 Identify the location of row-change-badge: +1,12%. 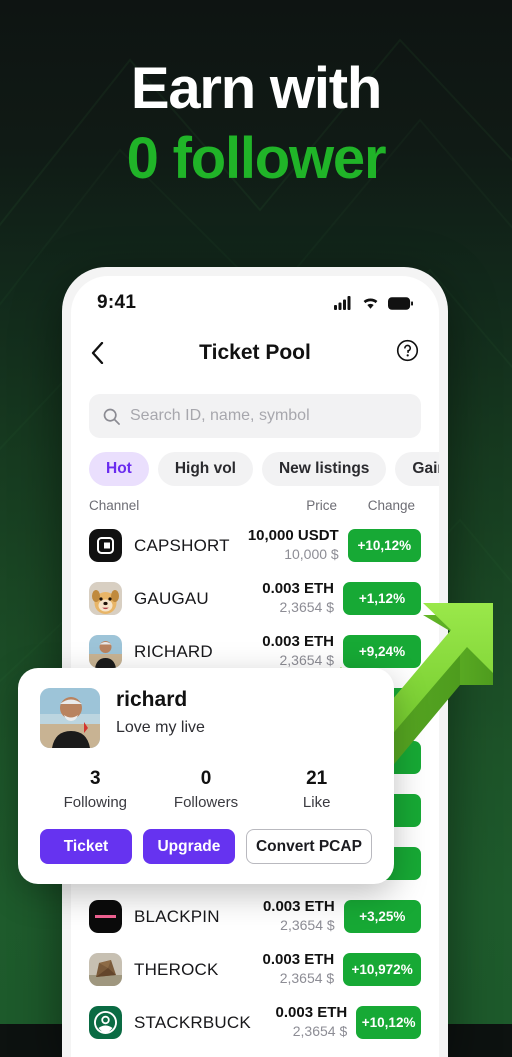
(382, 598).